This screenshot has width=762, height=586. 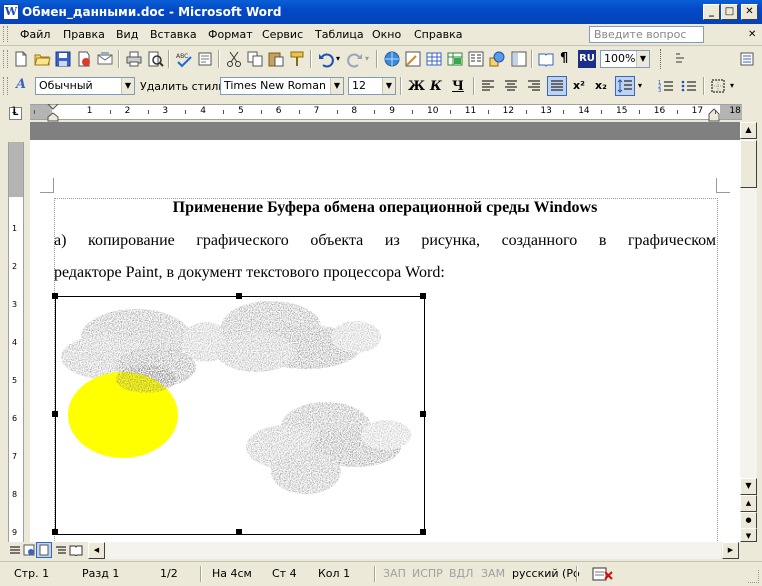 I want to click on format-painter-icon, so click(x=297, y=59).